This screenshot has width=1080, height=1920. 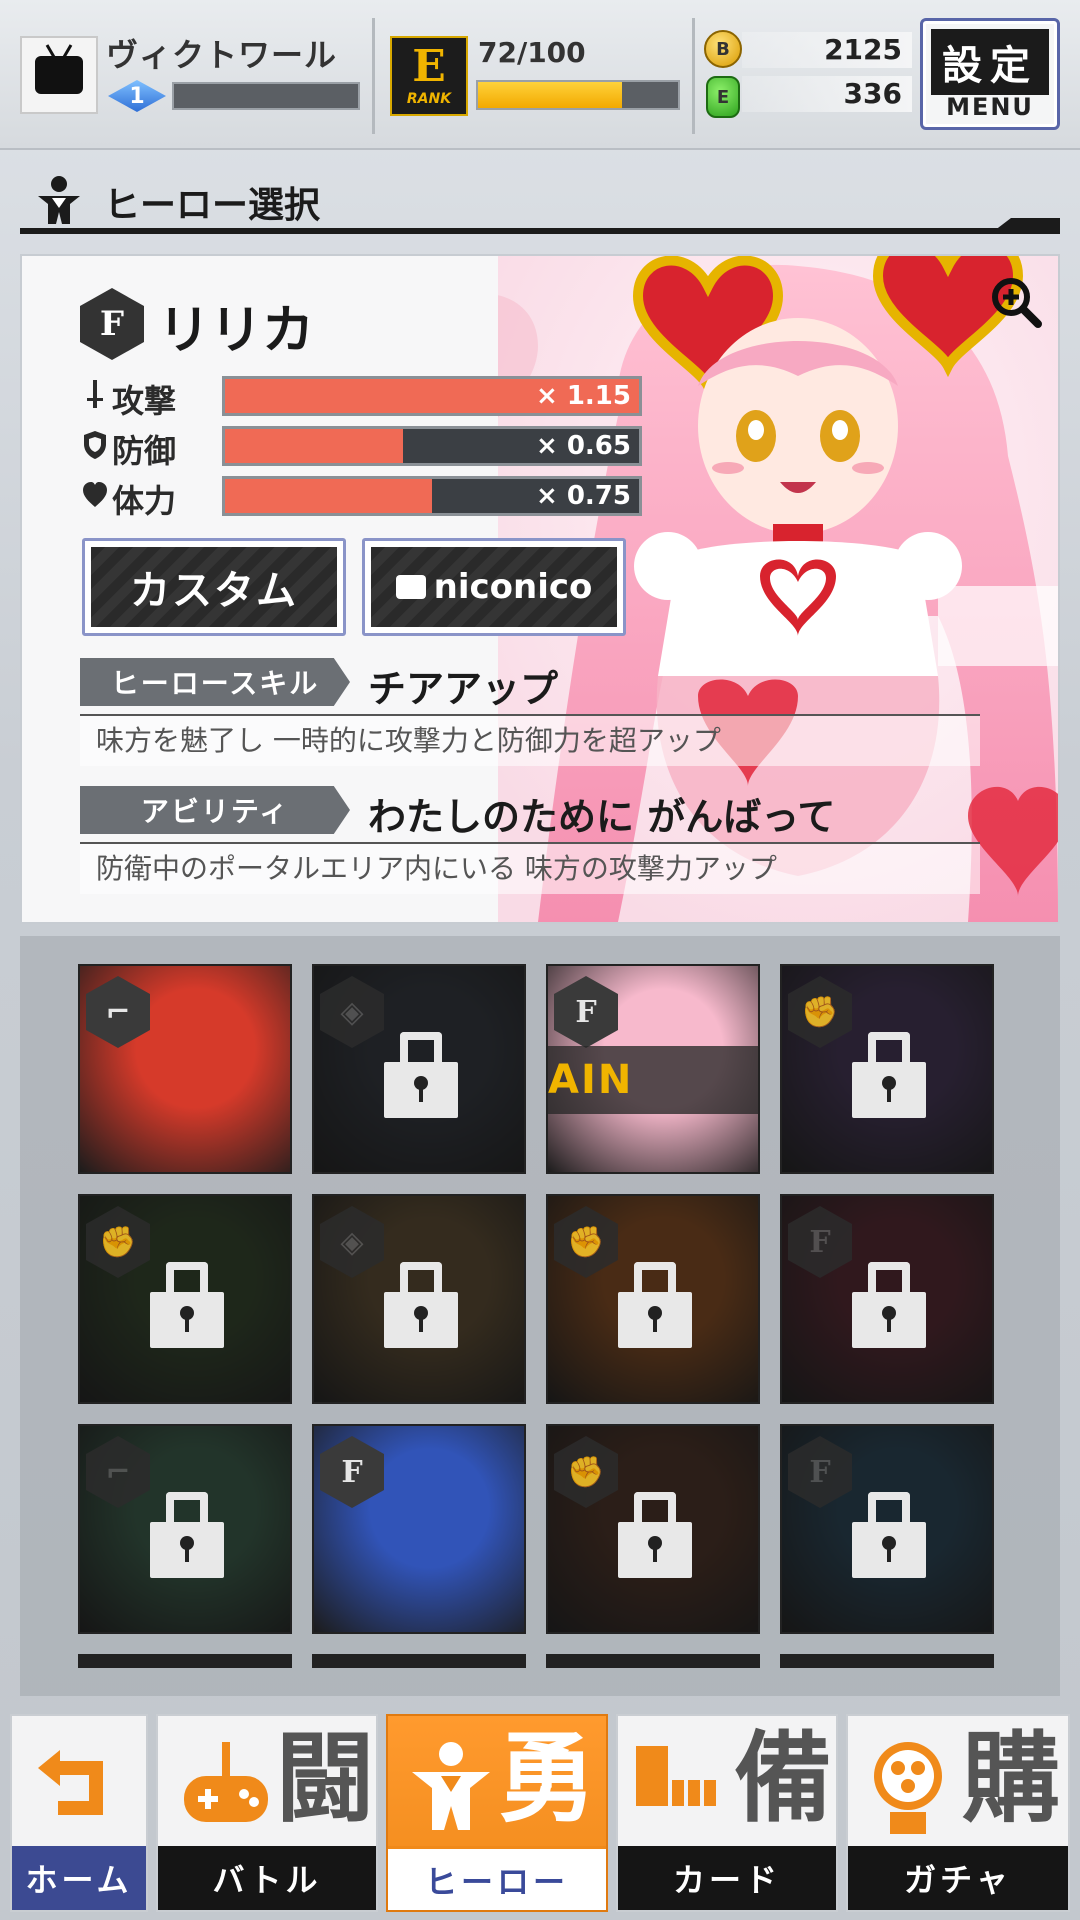 What do you see at coordinates (827, 94) in the screenshot?
I see `green-currency-count: 336` at bounding box center [827, 94].